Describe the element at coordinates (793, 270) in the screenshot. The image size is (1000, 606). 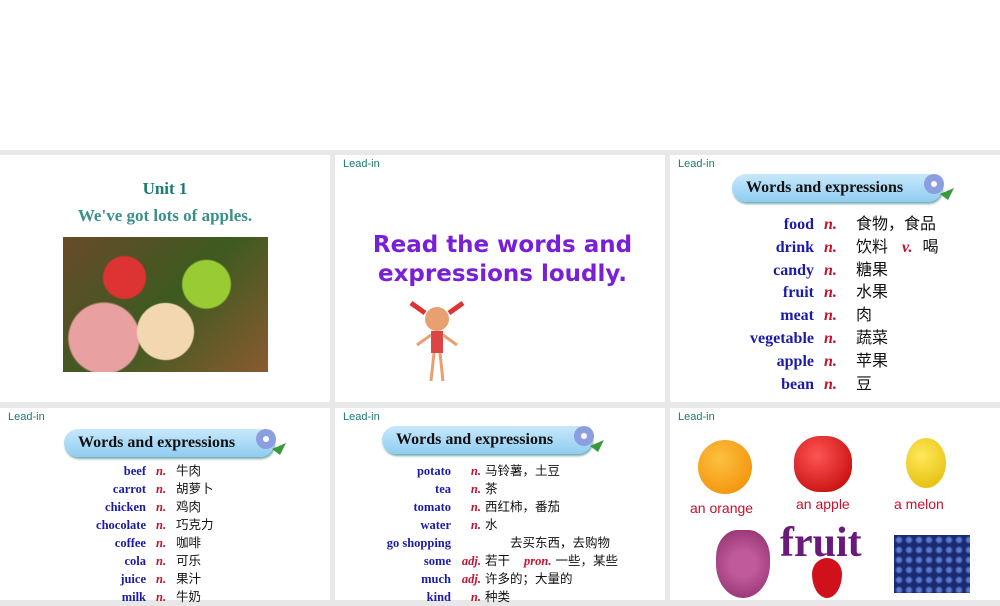
I see `vocab-word: candy` at that location.